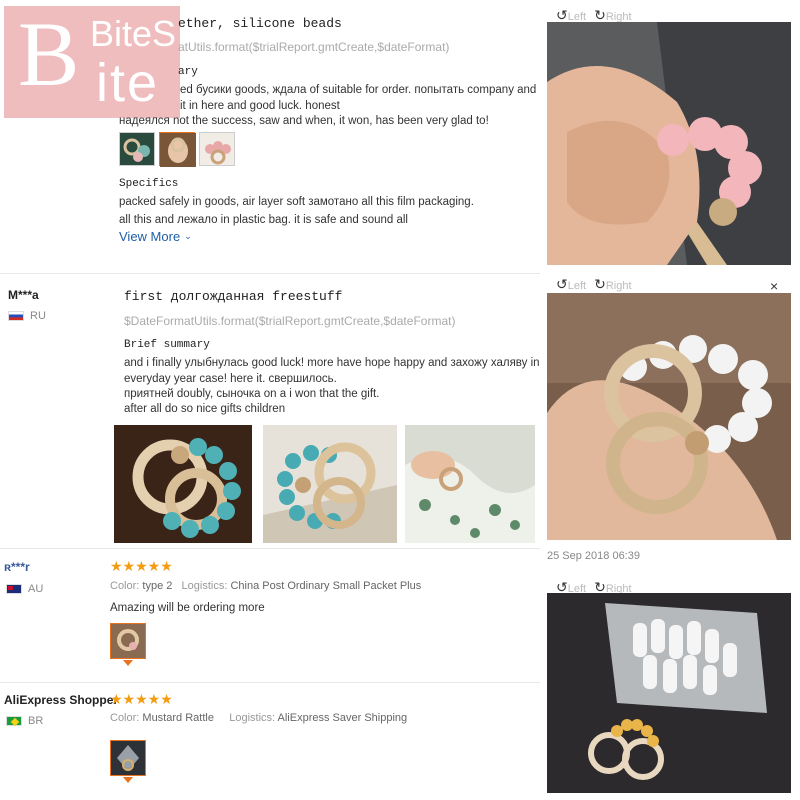 Image resolution: width=800 pixels, height=800 pixels. What do you see at coordinates (233, 296) in the screenshot?
I see `review-title: first долгожданная freestuff` at bounding box center [233, 296].